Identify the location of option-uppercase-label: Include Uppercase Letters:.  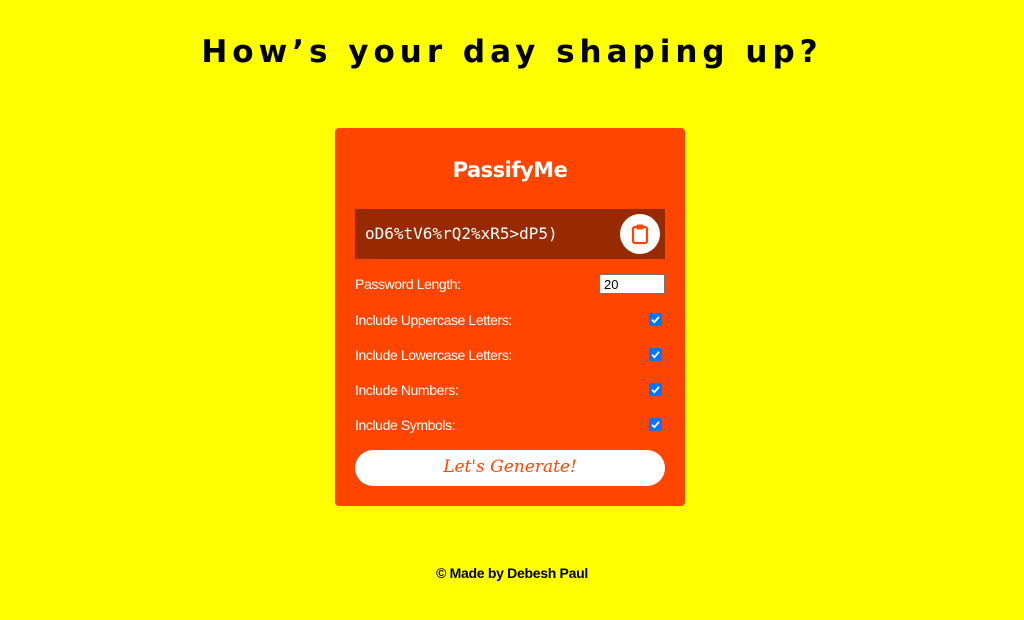
(433, 320).